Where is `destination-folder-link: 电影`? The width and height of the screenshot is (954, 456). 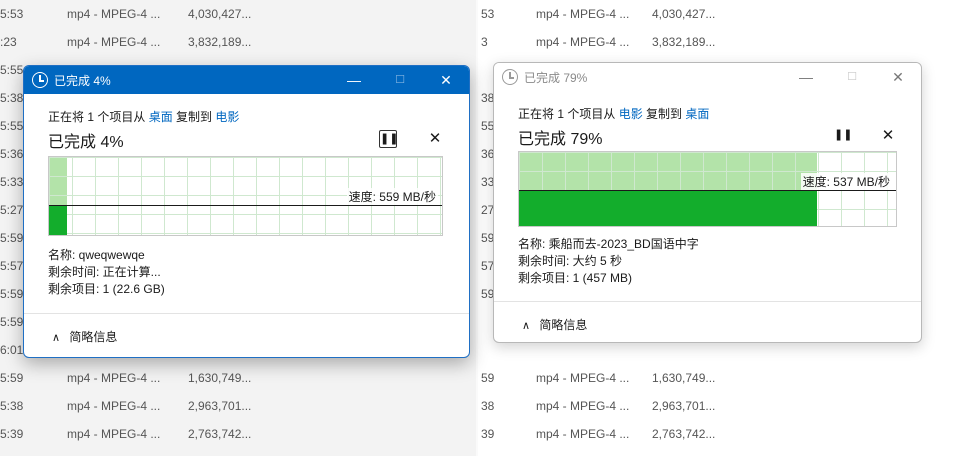 destination-folder-link: 电影 is located at coordinates (227, 117).